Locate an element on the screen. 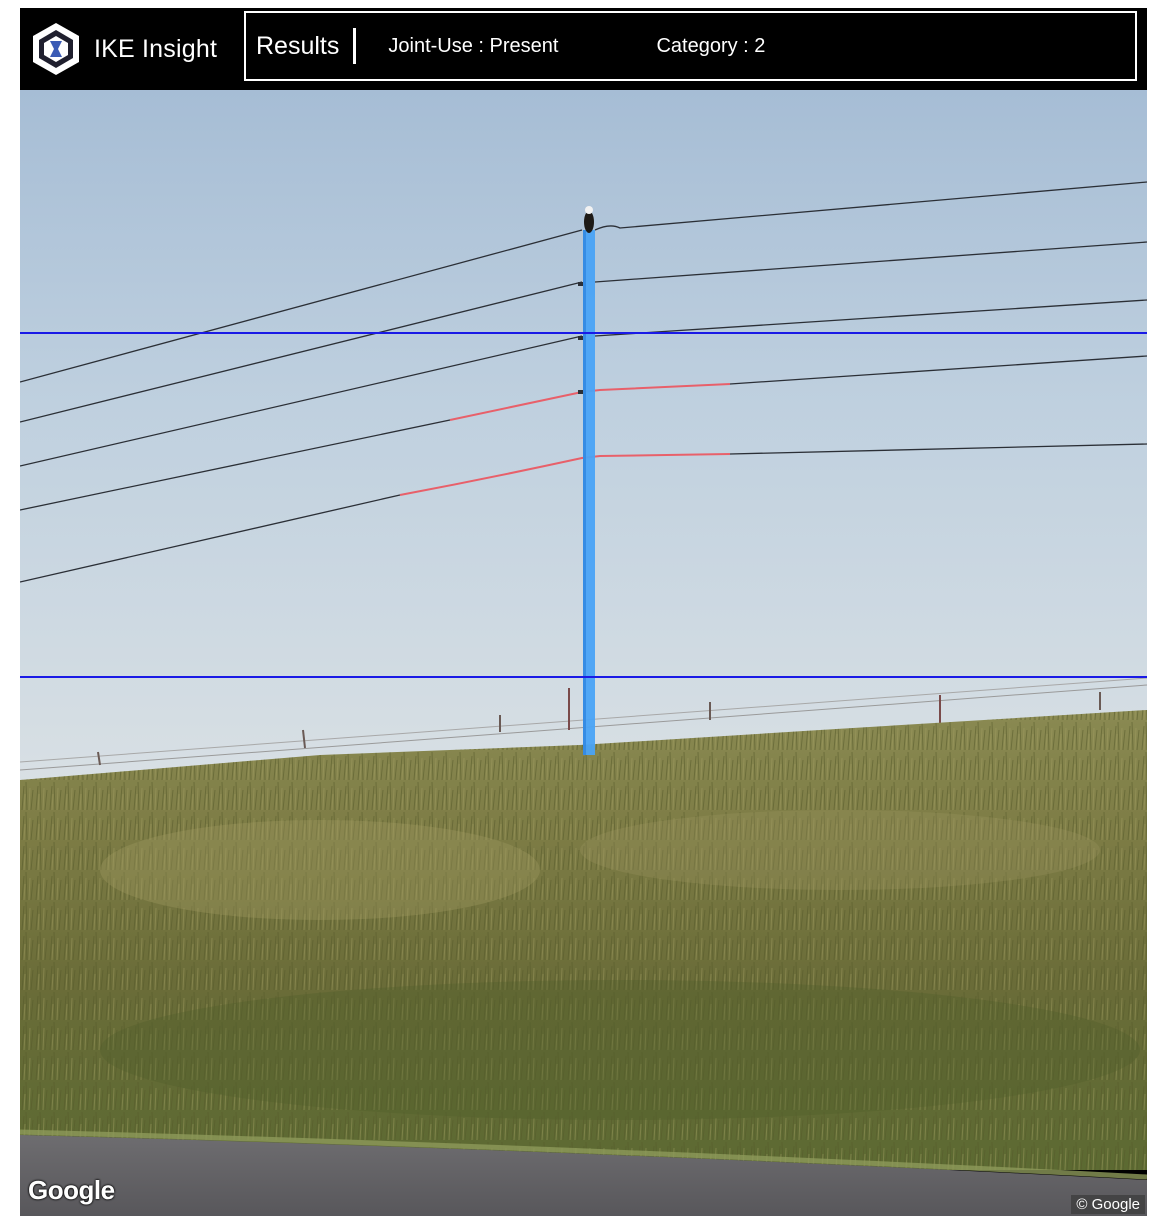  app-name: IKE Insight is located at coordinates (156, 48).